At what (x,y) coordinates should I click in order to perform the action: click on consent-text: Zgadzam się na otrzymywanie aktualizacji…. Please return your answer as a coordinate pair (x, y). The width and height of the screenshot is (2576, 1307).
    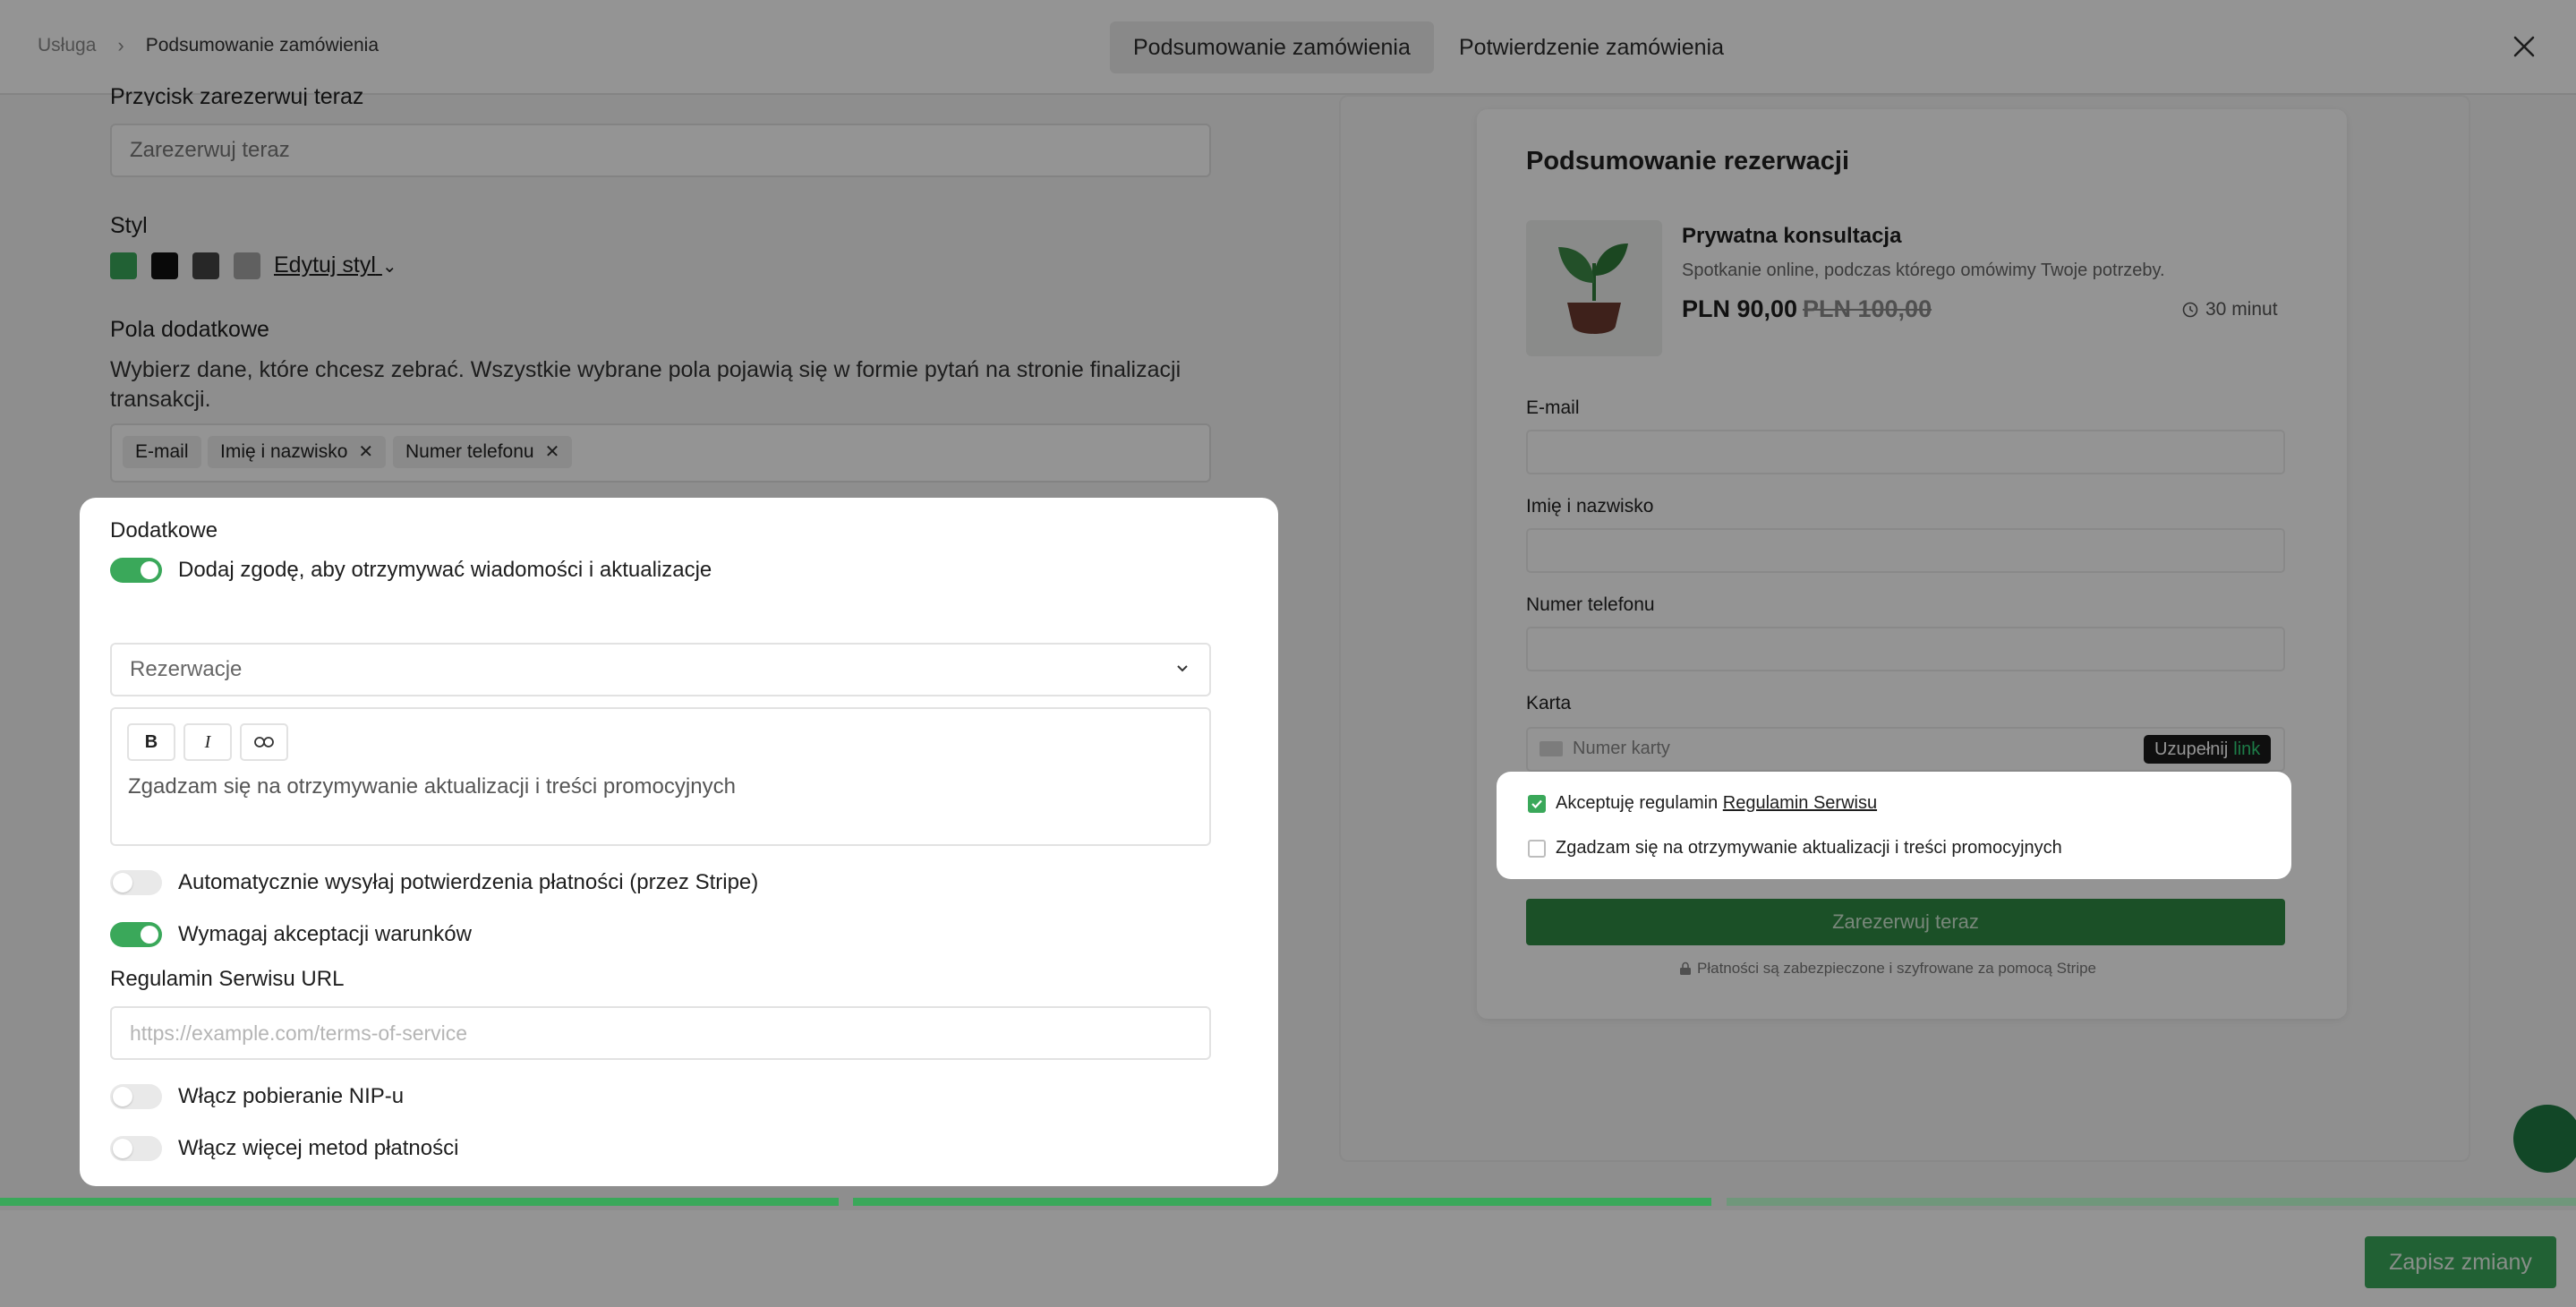
    Looking at the image, I should click on (432, 786).